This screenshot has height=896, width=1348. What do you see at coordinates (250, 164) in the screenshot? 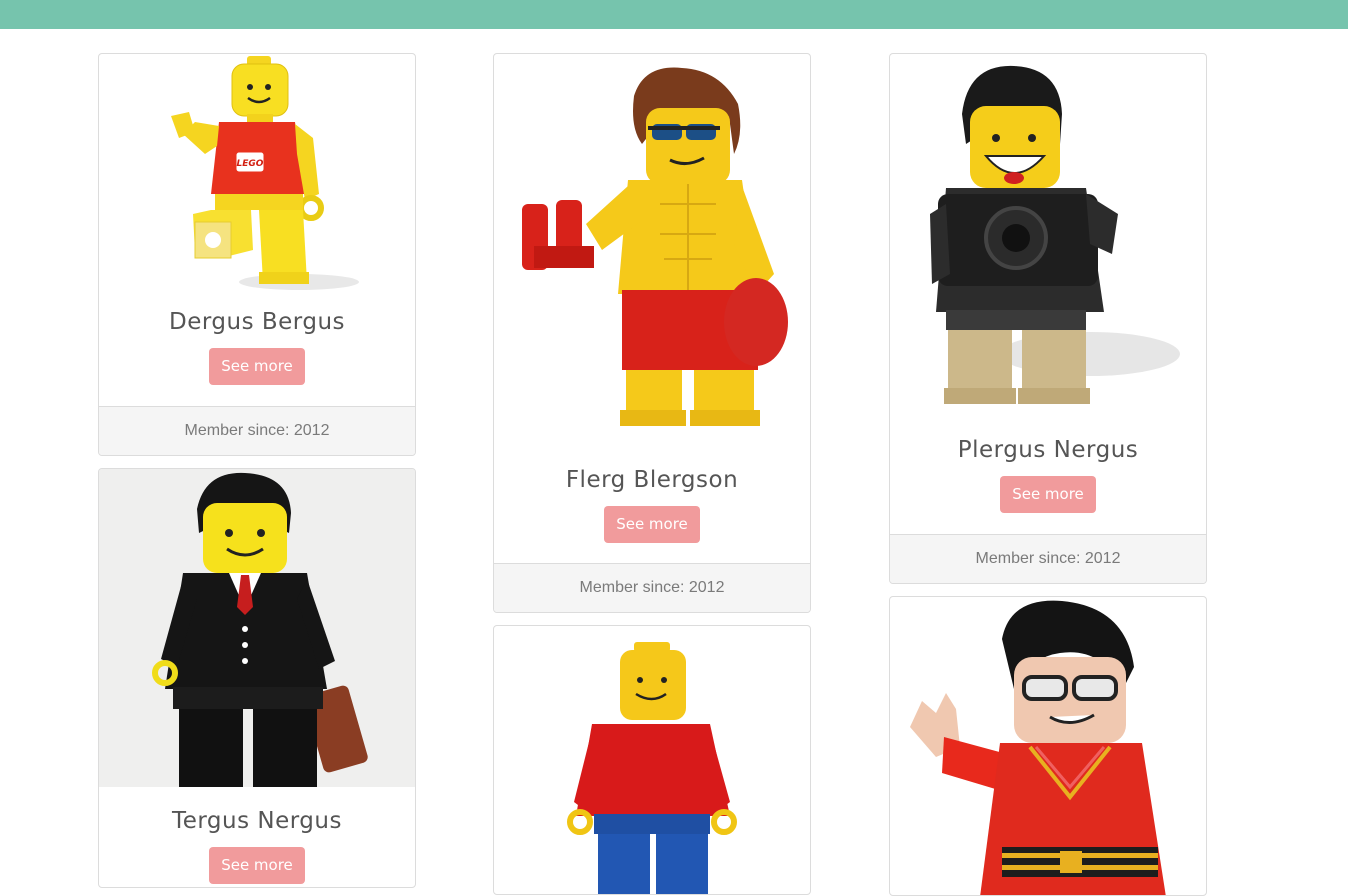
I see `lego-logo: LEGO` at bounding box center [250, 164].